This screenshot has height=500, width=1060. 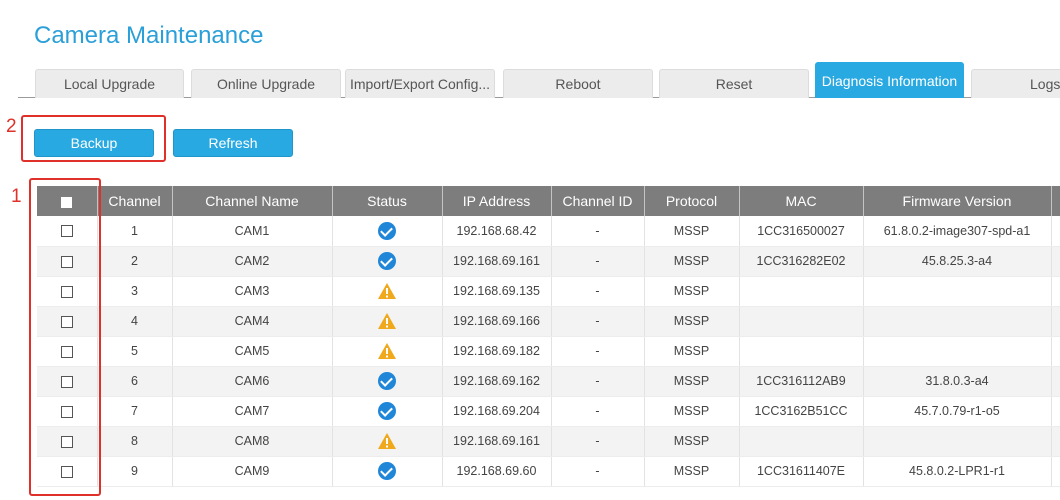 What do you see at coordinates (497, 411) in the screenshot?
I see `ip-address-cell: 192.168.69.204` at bounding box center [497, 411].